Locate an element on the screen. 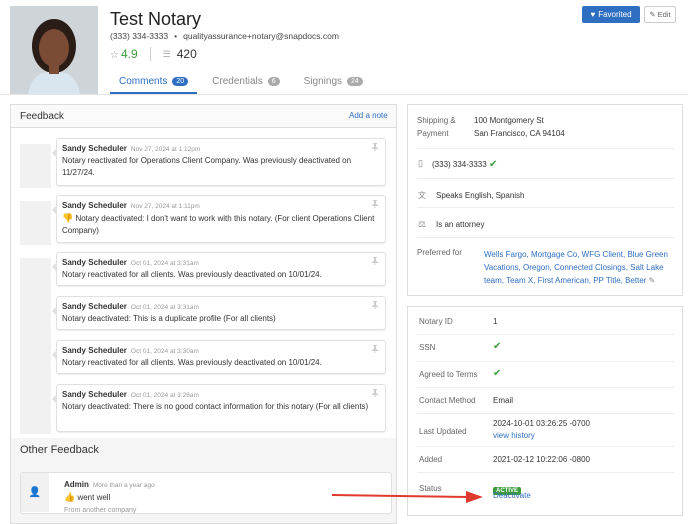 The image size is (688, 524). rating: ☆ 4.9 is located at coordinates (124, 54).